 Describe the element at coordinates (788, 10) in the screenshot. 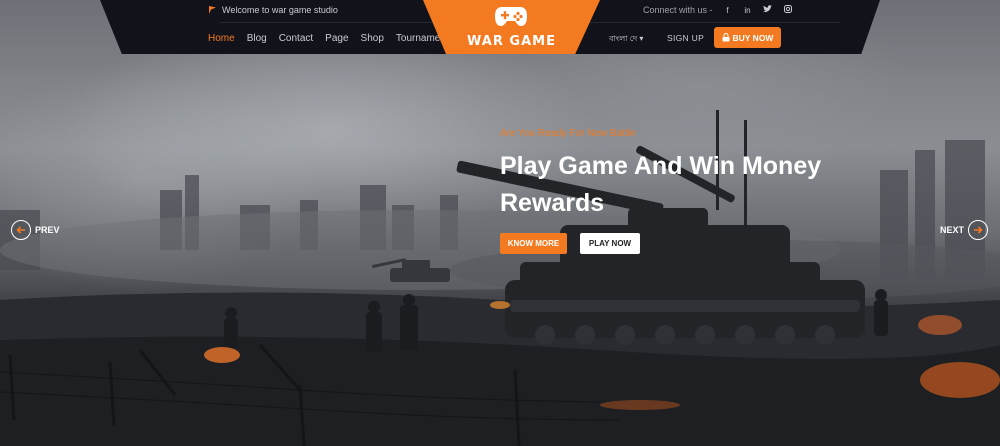

I see `instagram-icon` at that location.